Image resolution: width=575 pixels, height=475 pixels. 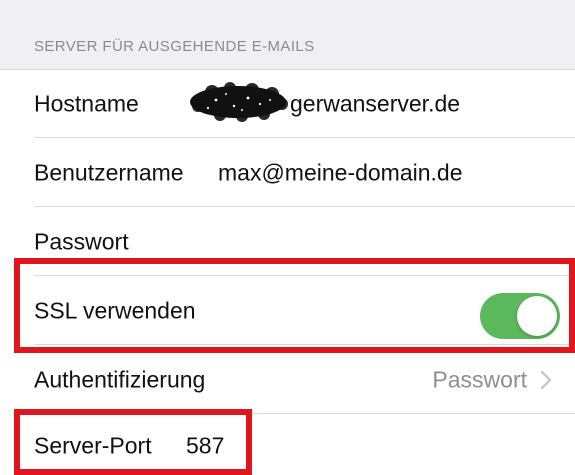 I want to click on section-header: SERVER FÜR AUSGEHENDE E-MAILS, so click(x=174, y=46).